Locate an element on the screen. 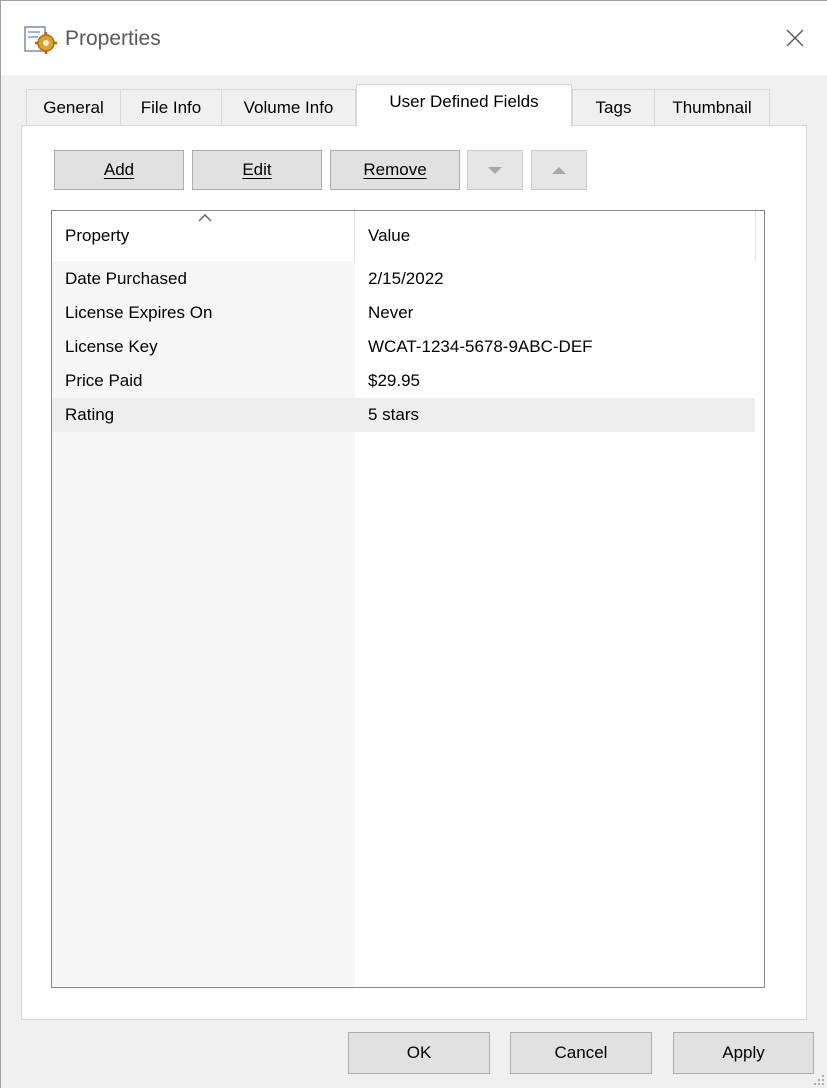 The image size is (827, 1088). tab-user-defined-fields: User Defined Fields is located at coordinates (464, 105).